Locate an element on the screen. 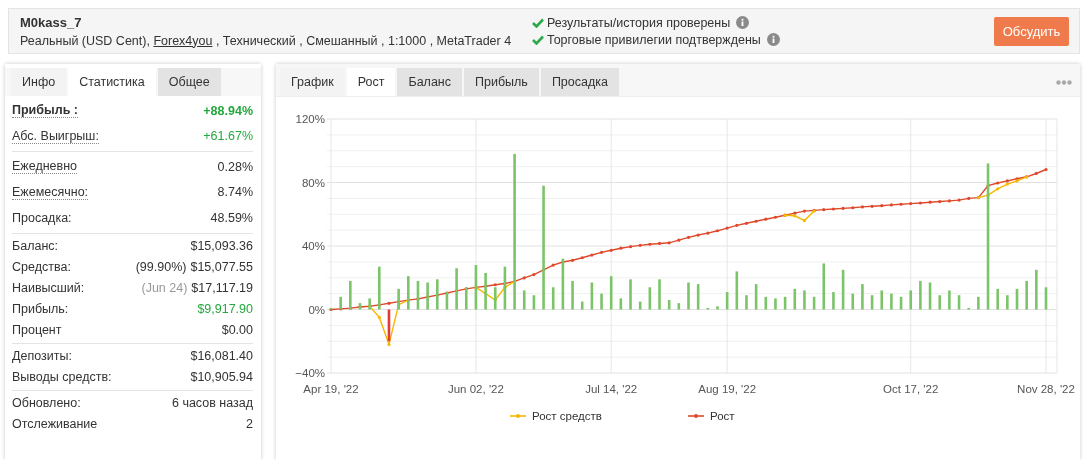 Image resolution: width=1090 pixels, height=471 pixels. stat-label: Обновлено: is located at coordinates (46, 403).